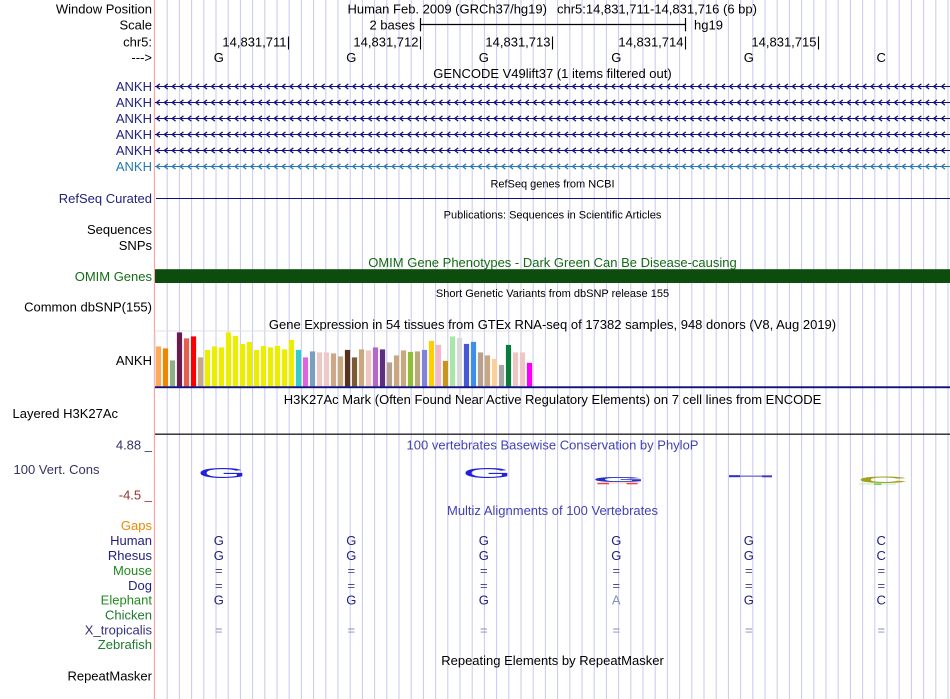 The image size is (950, 699). Describe the element at coordinates (134, 445) in the screenshot. I see `svg-text: 4.88 _` at that location.